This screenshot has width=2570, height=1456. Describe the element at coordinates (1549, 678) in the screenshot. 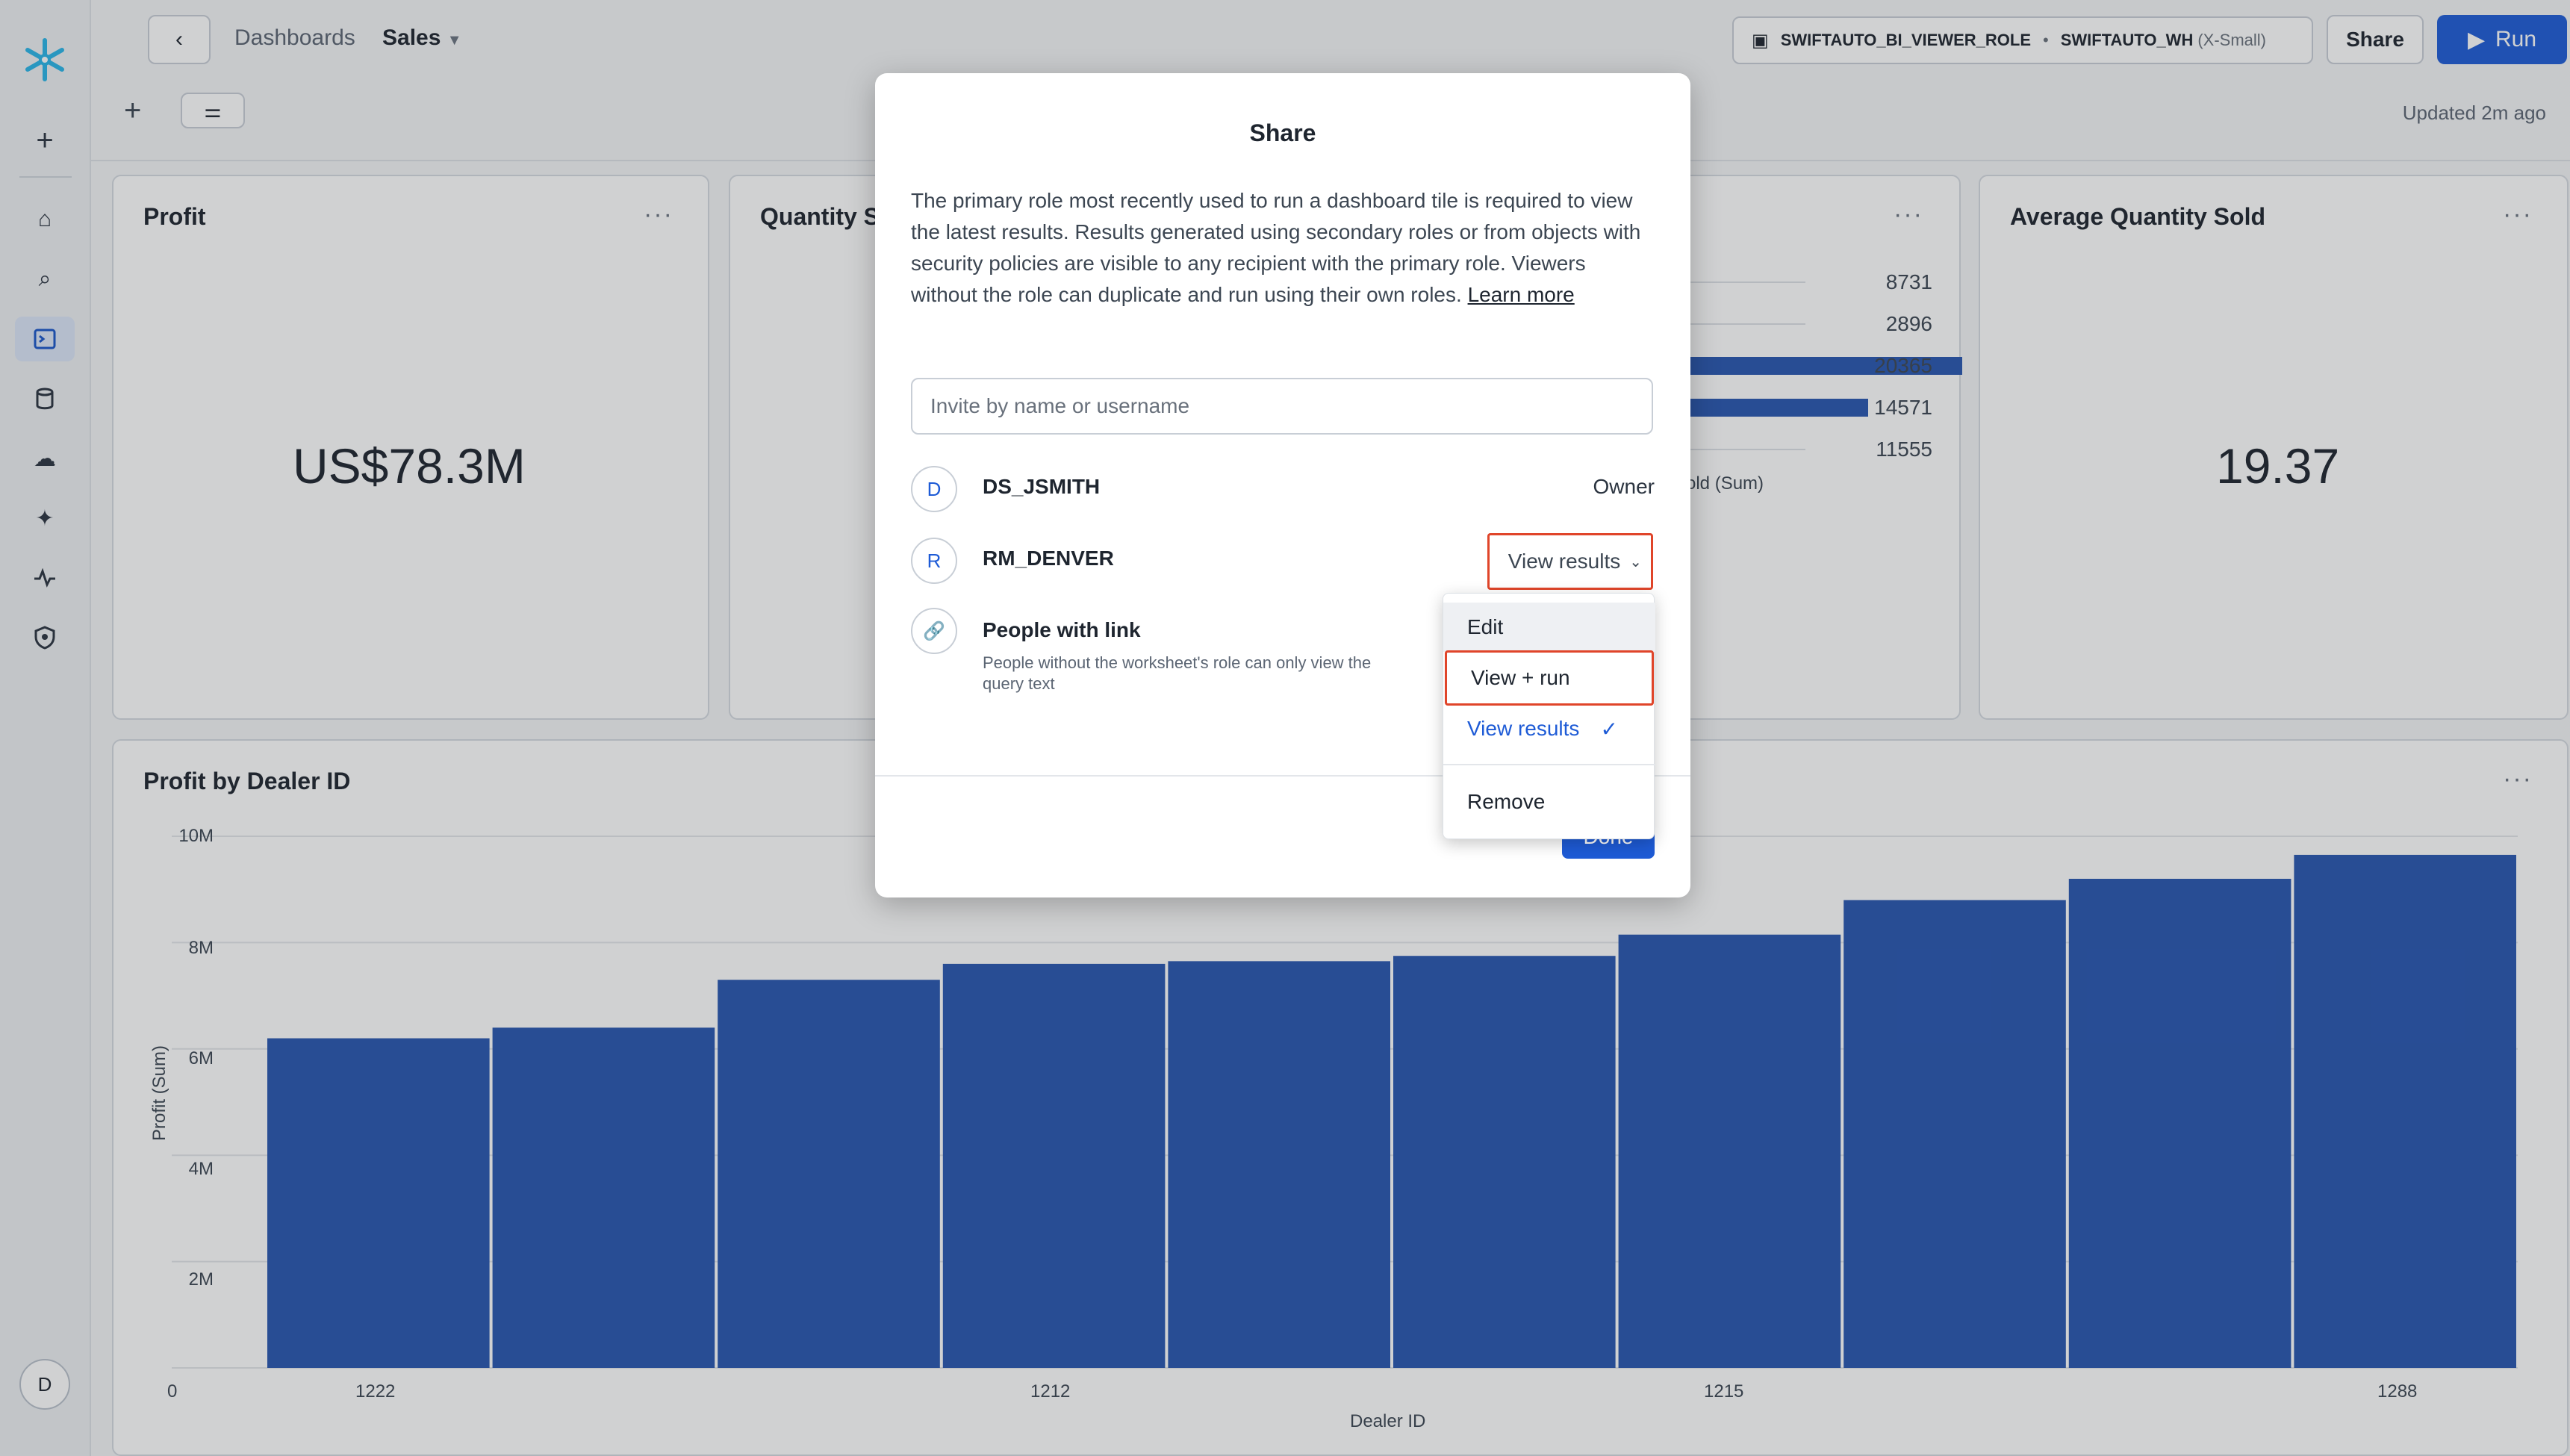

I see `dropdown-item-view-run: View + run` at that location.